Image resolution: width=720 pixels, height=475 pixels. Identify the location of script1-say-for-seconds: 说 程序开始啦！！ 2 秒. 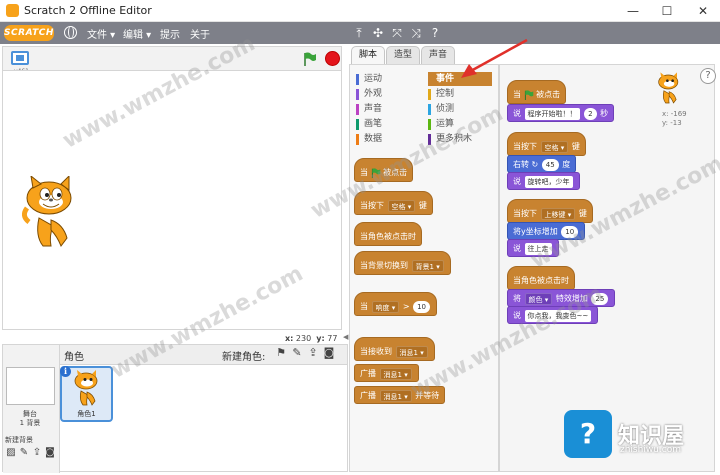
(561, 113).